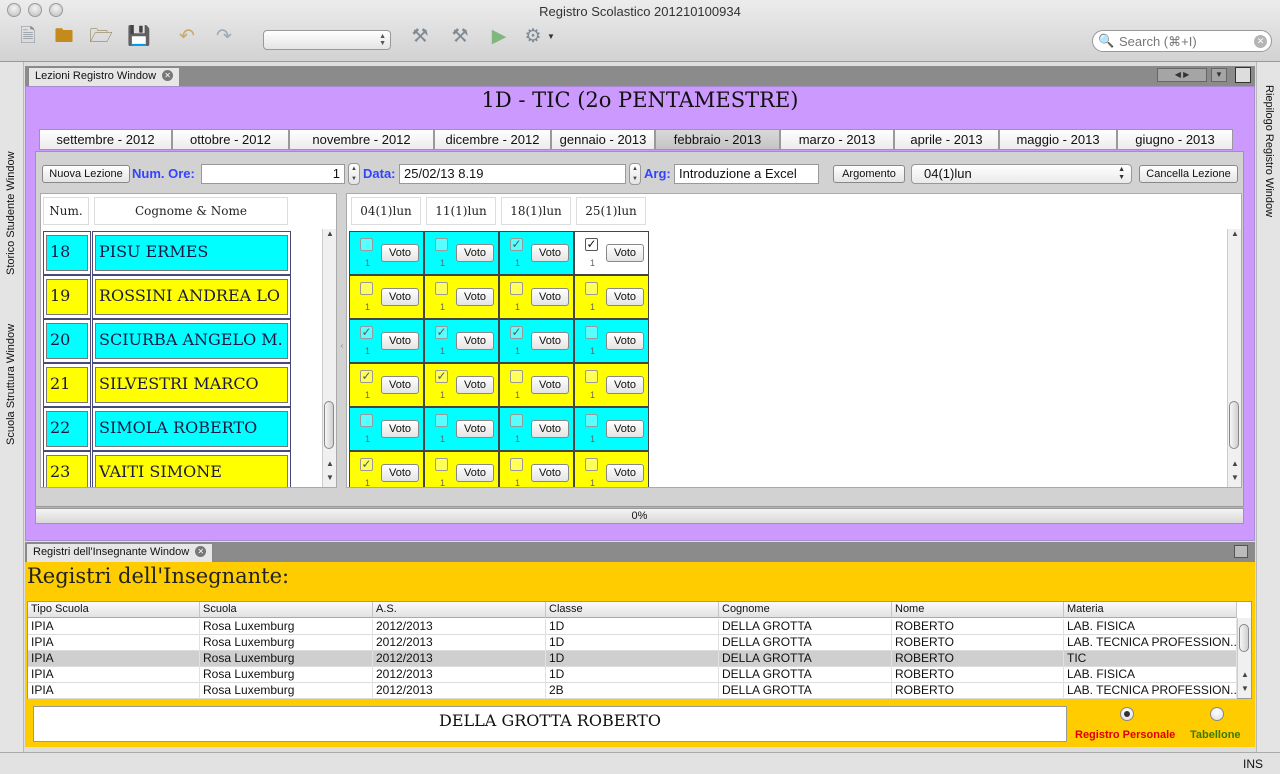  What do you see at coordinates (104, 76) in the screenshot?
I see `tab-lezioni-registro: Lezioni Registro Window ✕` at bounding box center [104, 76].